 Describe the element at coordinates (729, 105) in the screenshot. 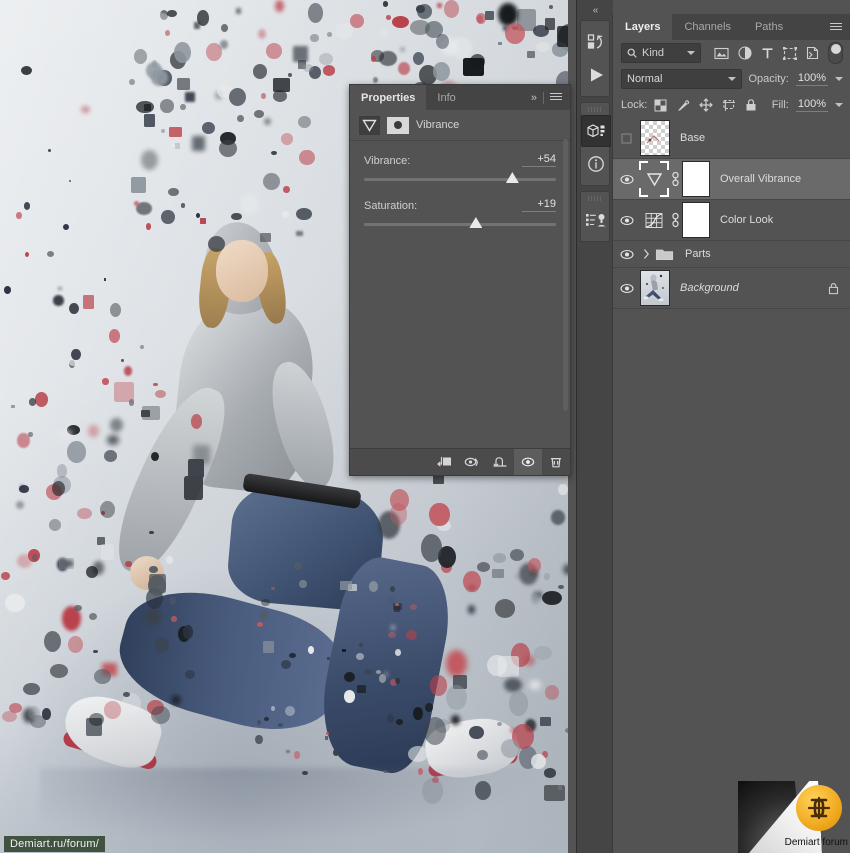

I see `lock-artboard-icon` at that location.